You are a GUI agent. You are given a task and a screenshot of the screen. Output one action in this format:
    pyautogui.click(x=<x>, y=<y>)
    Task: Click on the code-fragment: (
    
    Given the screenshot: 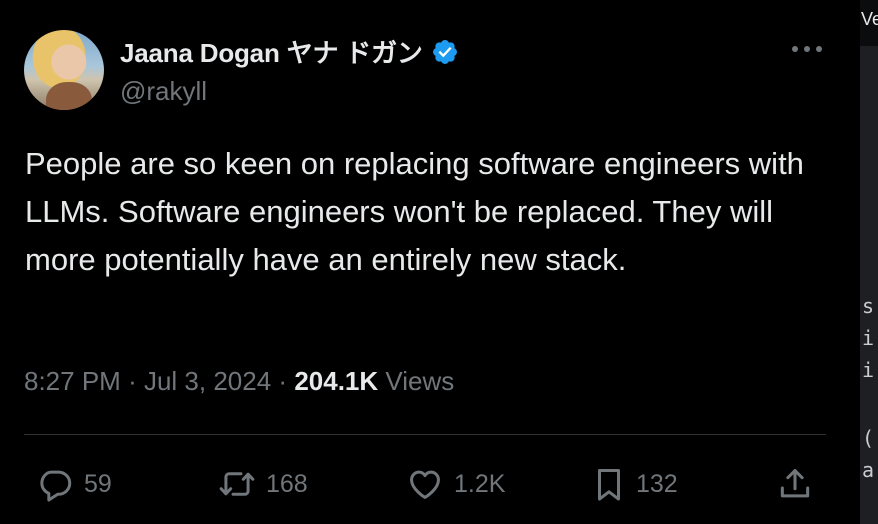 What is the action you would take?
    pyautogui.click(x=868, y=438)
    